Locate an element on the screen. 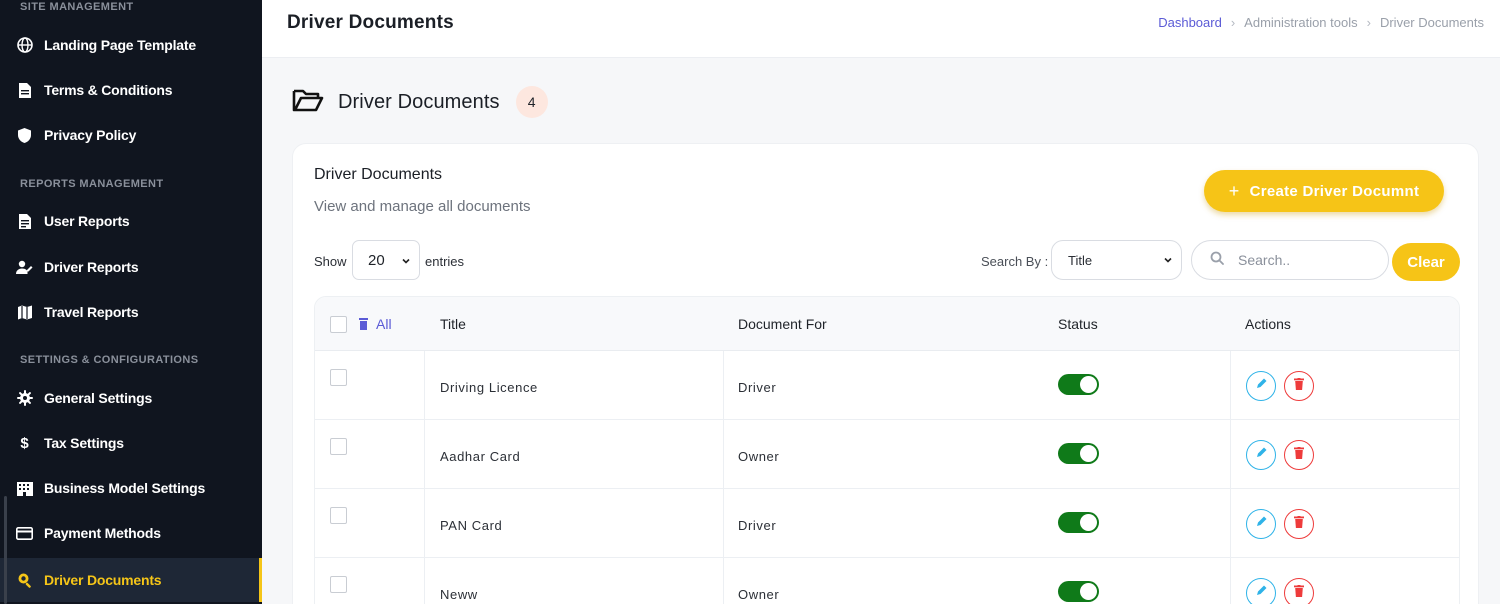 Image resolution: width=1500 pixels, height=604 pixels. select-all-checkbox is located at coordinates (338, 324).